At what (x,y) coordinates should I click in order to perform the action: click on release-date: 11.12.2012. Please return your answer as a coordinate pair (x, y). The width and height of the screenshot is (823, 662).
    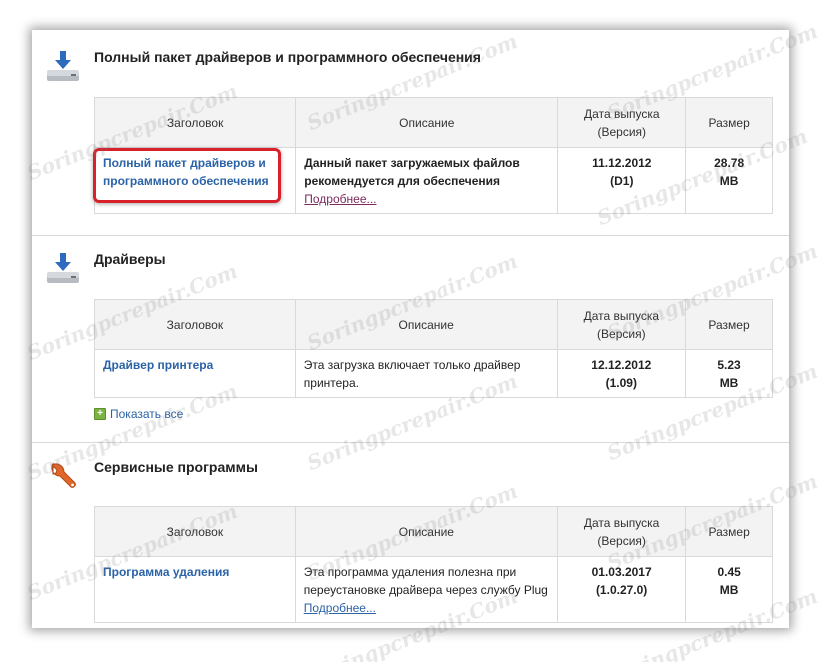
    Looking at the image, I should click on (622, 163).